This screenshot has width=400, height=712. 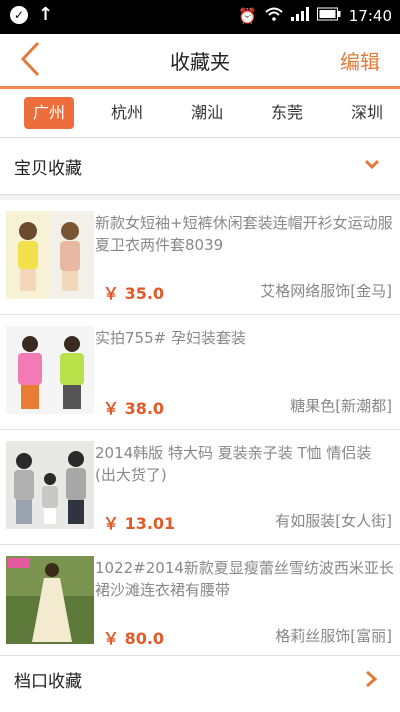 I want to click on item-title: 实拍755# 孕妇装套装, so click(x=170, y=338).